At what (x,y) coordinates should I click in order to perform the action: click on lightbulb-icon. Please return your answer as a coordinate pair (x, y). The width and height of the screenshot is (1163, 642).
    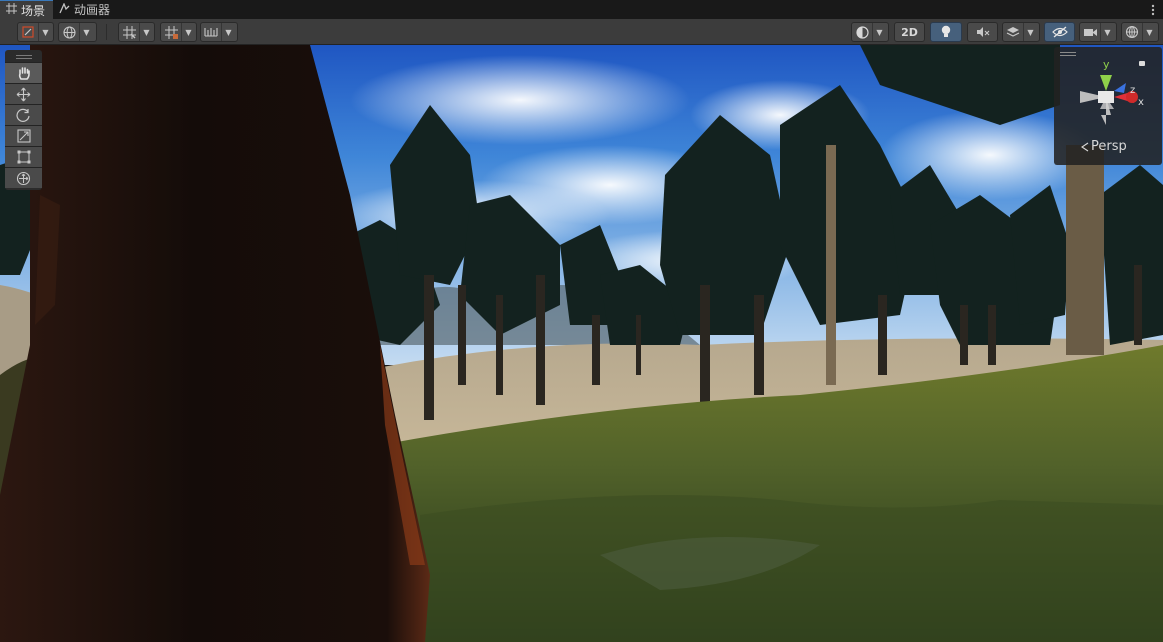
    Looking at the image, I should click on (946, 32).